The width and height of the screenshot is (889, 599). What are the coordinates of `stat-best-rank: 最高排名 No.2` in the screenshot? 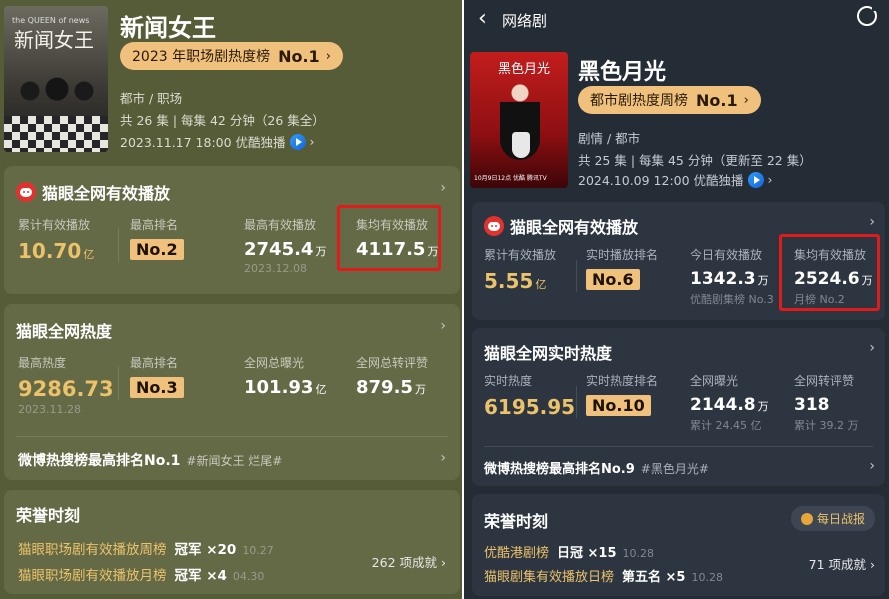 It's located at (157, 238).